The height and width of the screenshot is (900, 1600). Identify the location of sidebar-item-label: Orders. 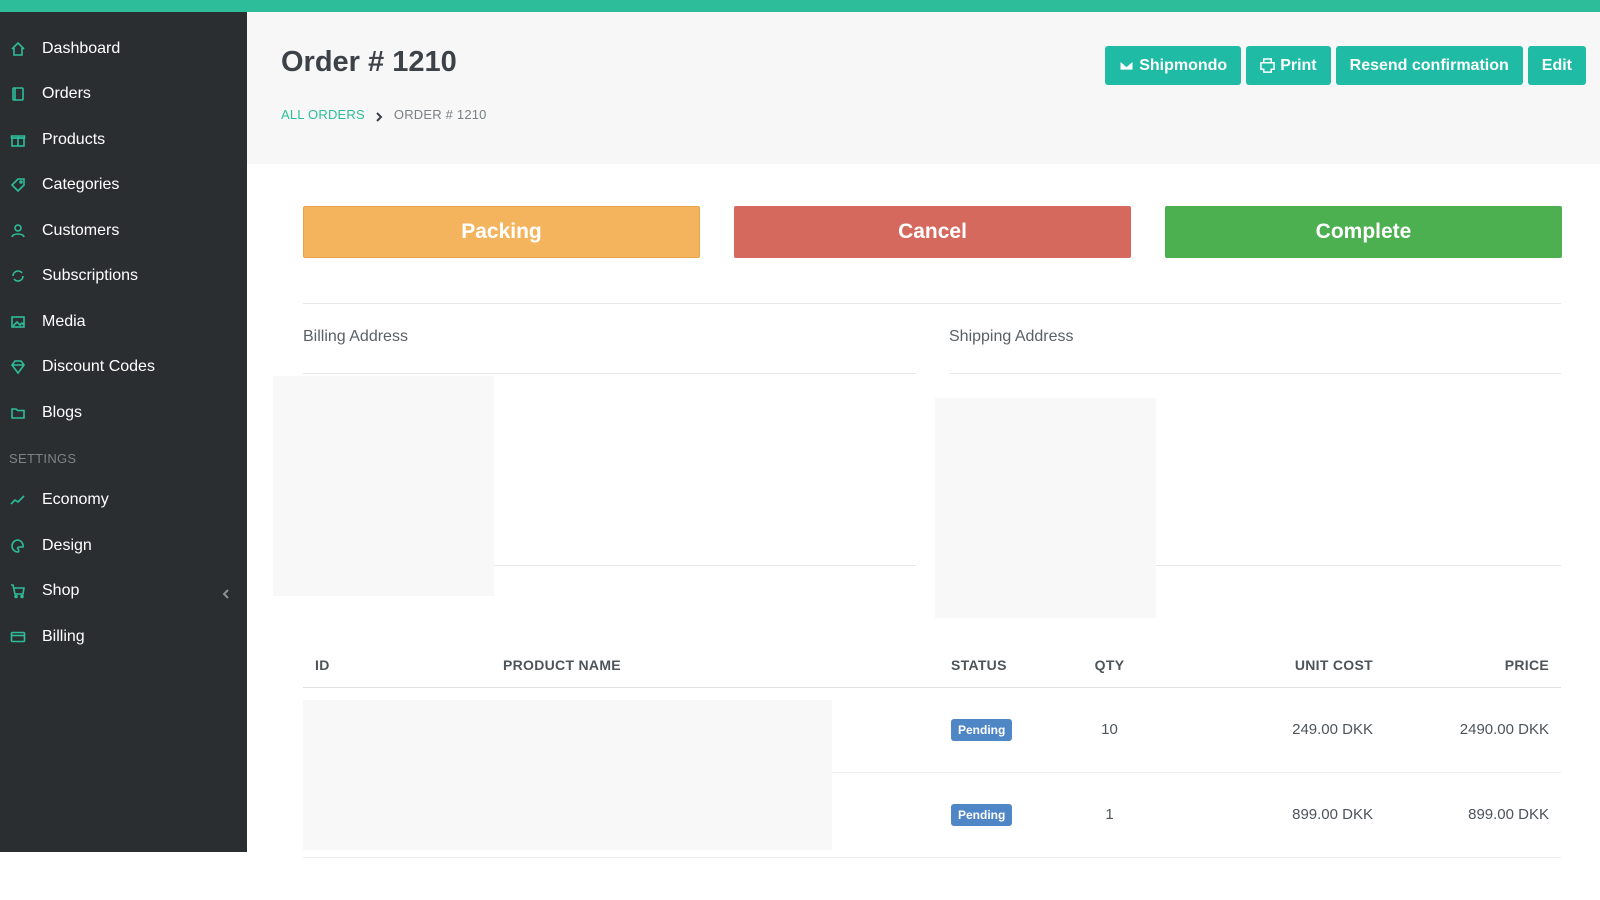
(66, 94).